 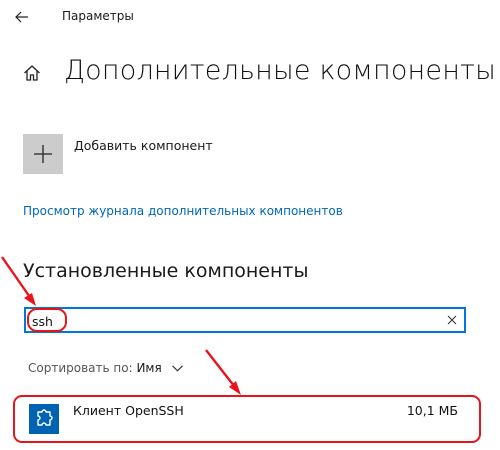 What do you see at coordinates (143, 145) in the screenshot?
I see `add-component-label: Добавить компонент` at bounding box center [143, 145].